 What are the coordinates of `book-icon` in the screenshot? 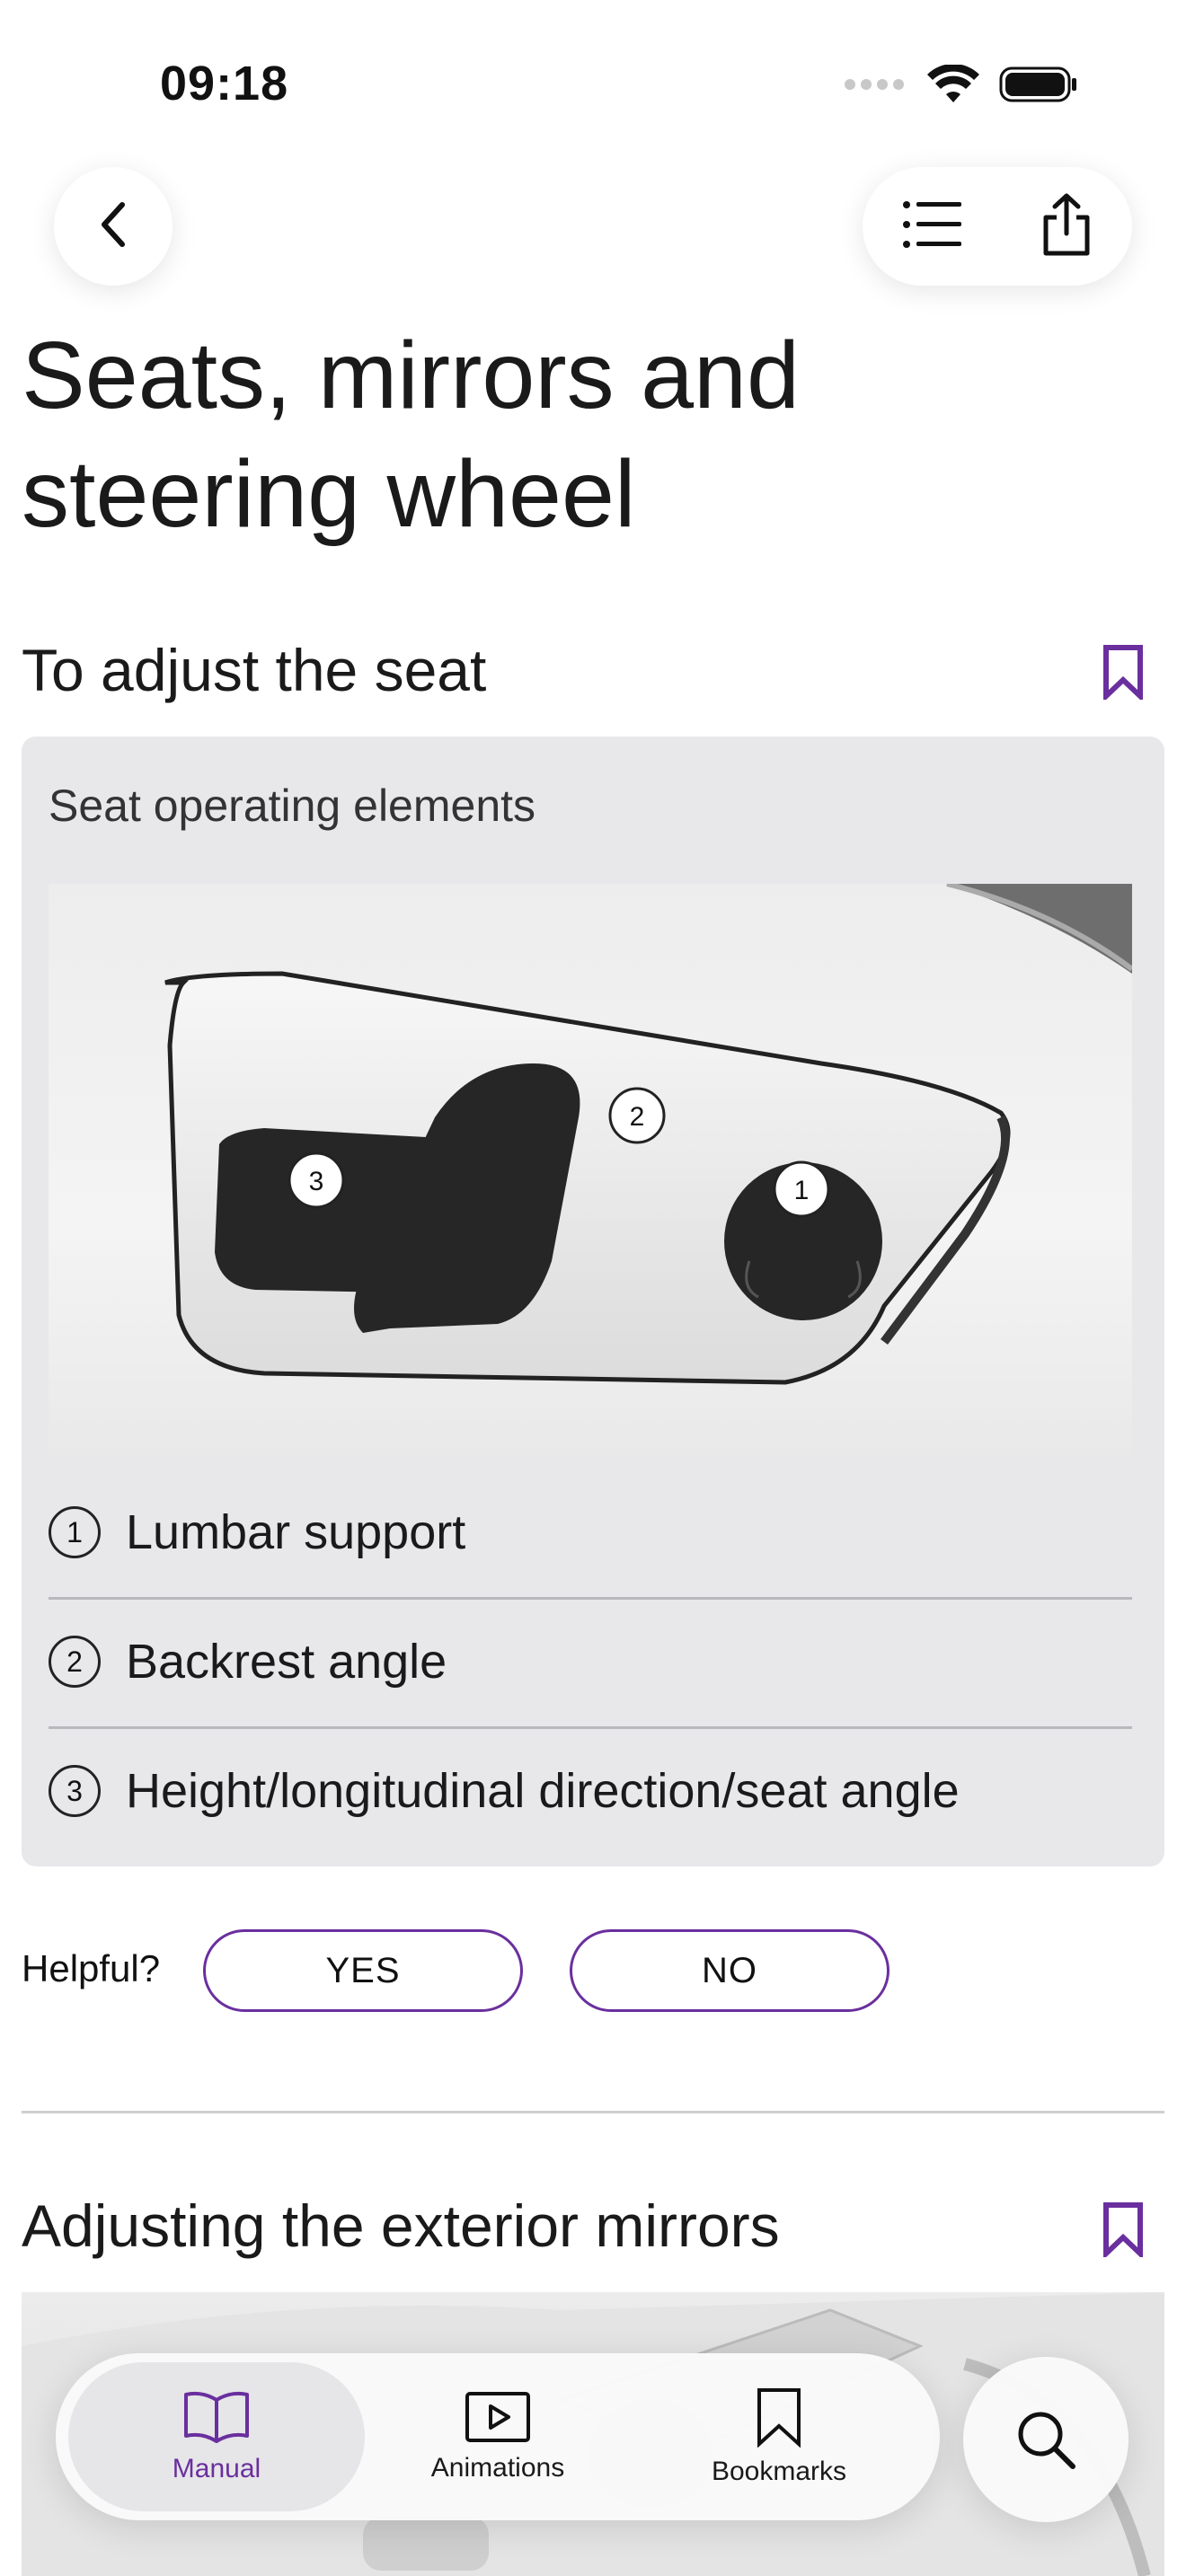 It's located at (216, 2417).